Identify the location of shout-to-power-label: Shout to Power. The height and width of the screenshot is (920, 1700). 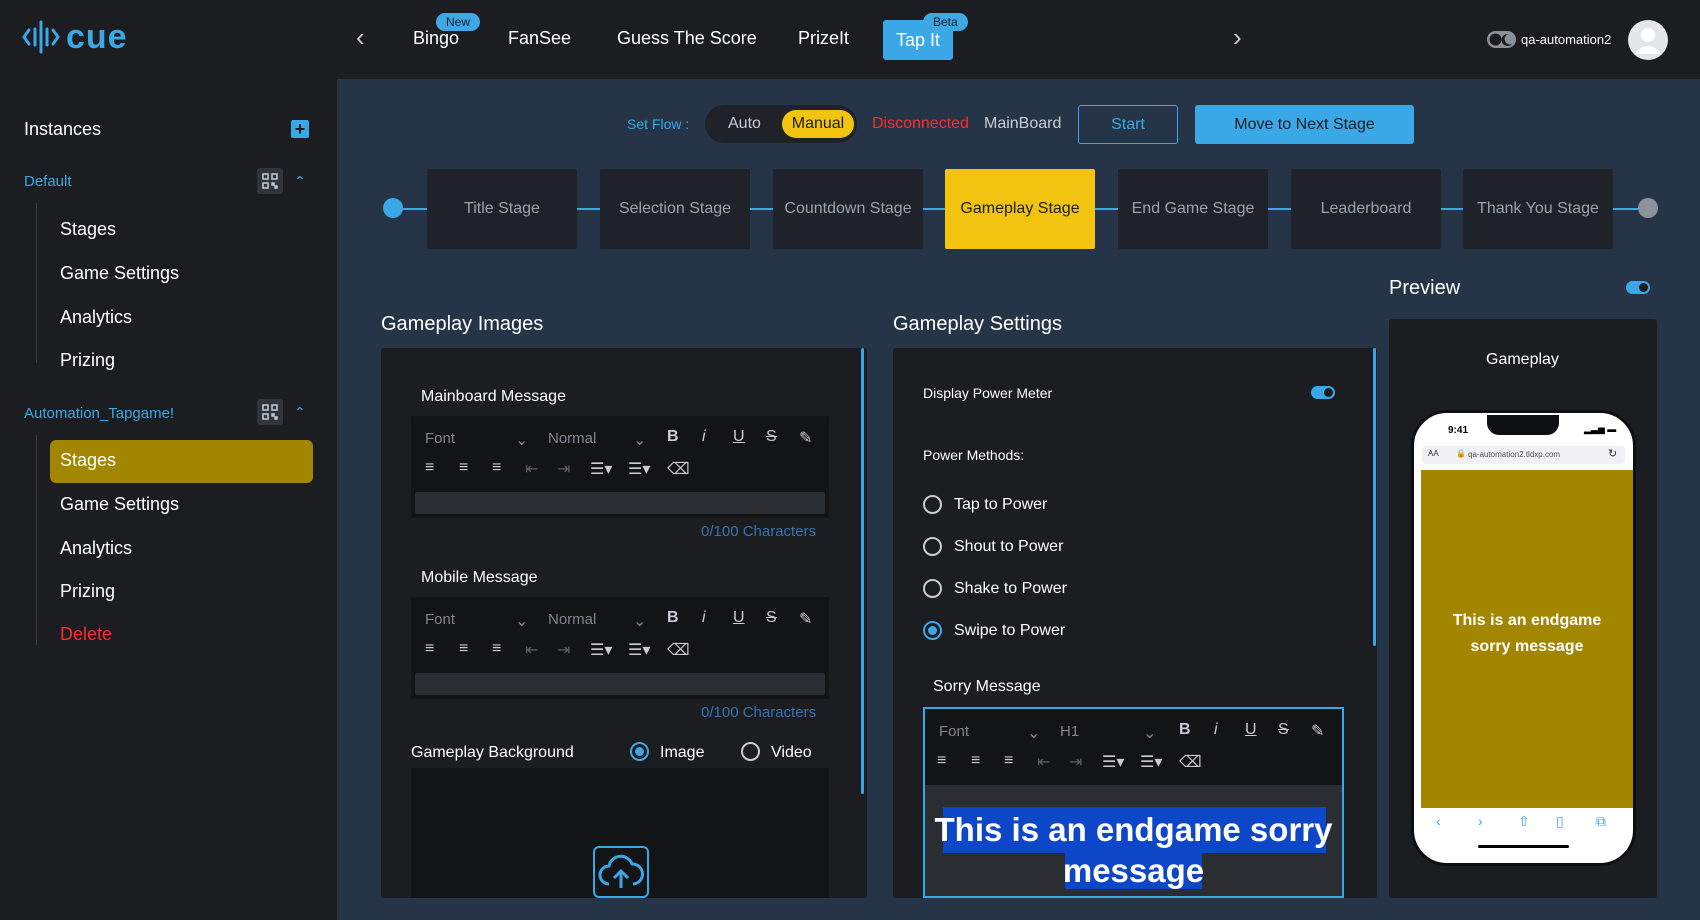
(1008, 547).